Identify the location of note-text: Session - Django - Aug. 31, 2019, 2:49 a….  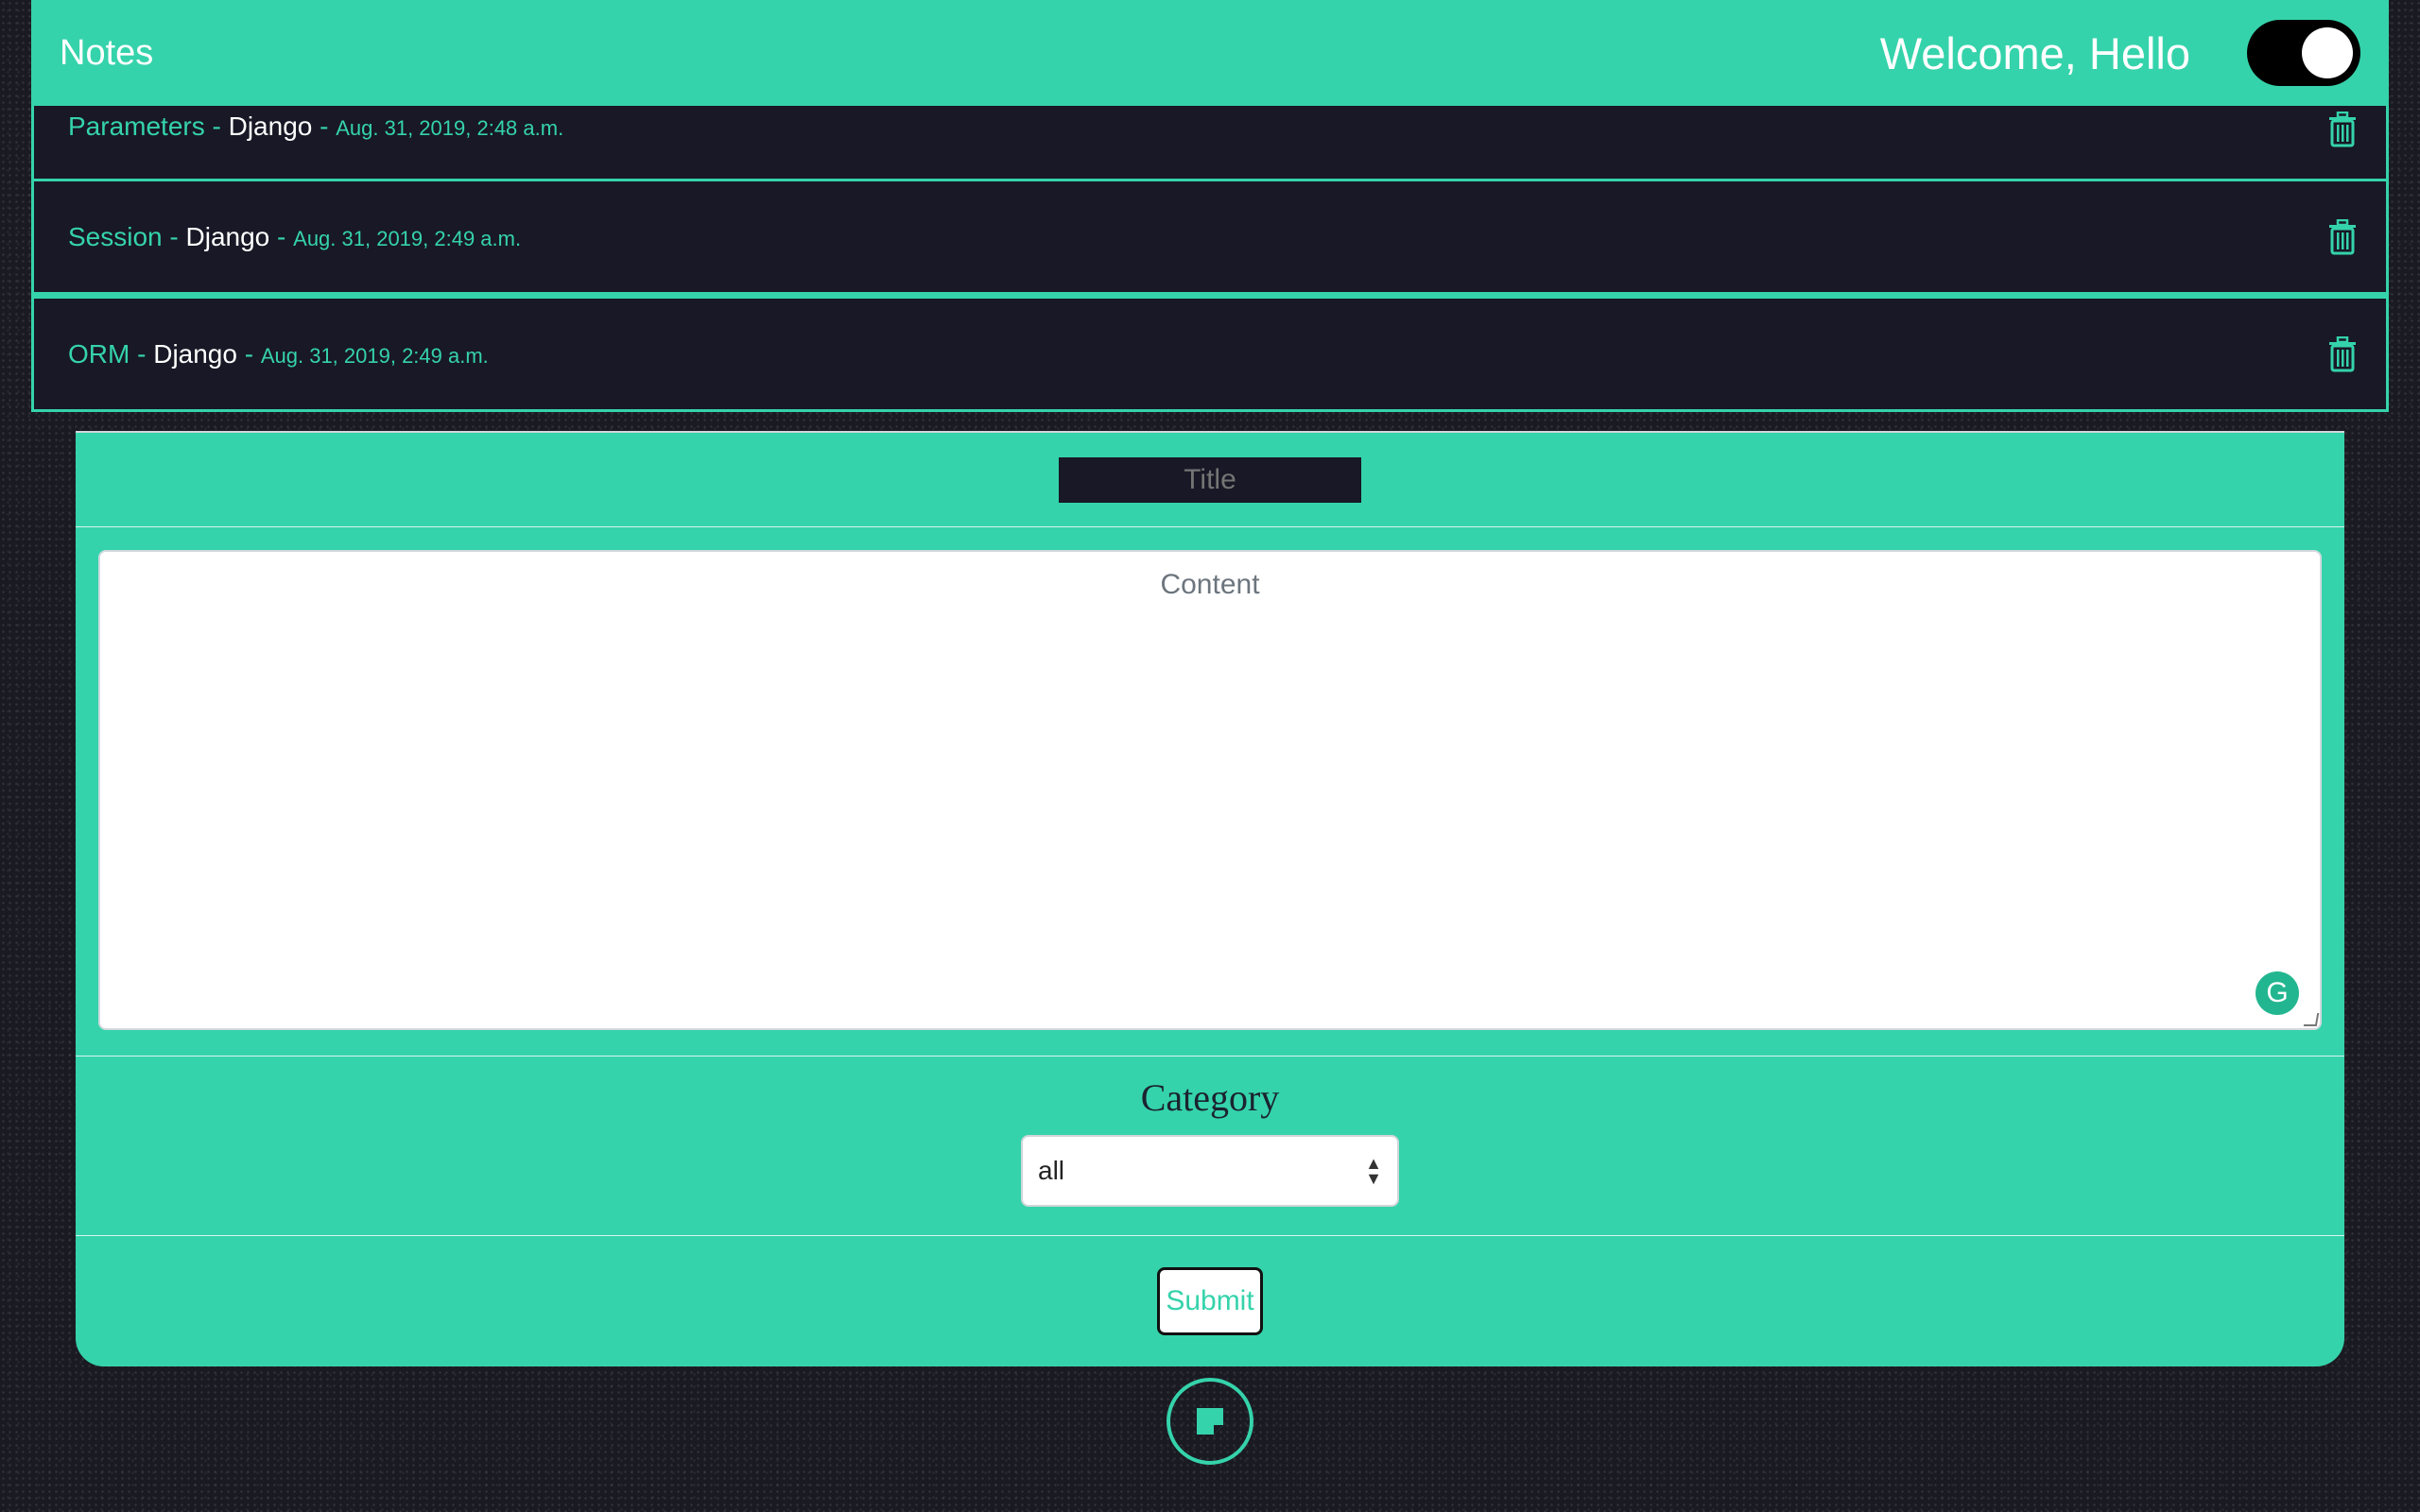
(294, 237).